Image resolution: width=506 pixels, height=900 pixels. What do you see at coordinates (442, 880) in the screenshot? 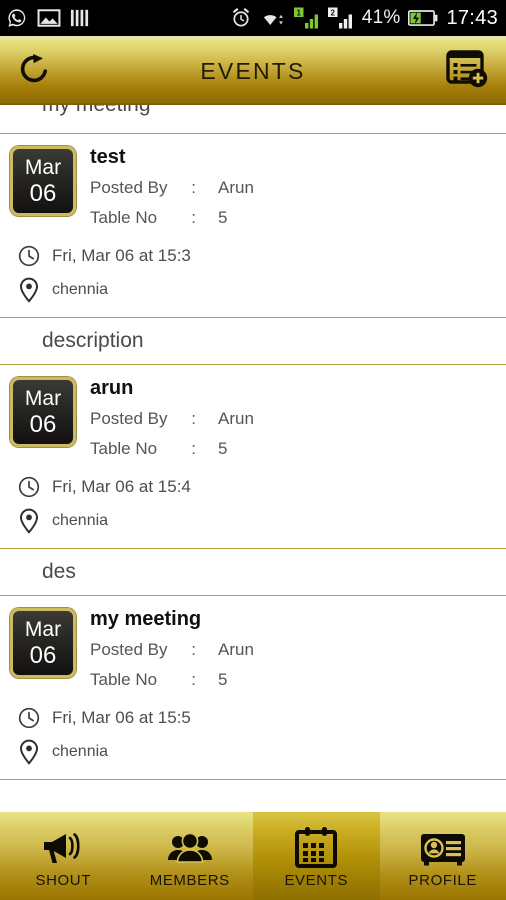
I see `tab-label-profile: PROFILE` at bounding box center [442, 880].